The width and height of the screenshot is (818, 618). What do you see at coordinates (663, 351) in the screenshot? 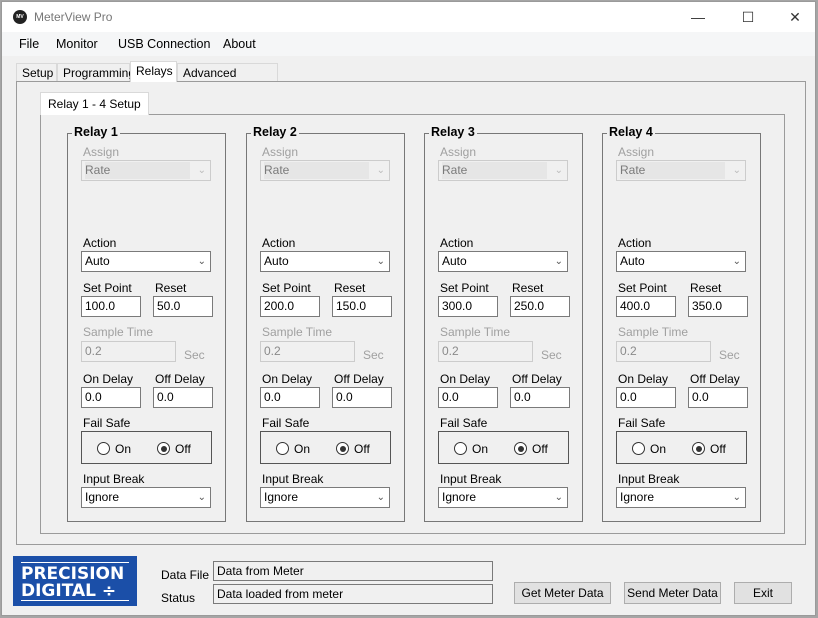
I see `relay-4-sample-time-input: 0.2` at bounding box center [663, 351].